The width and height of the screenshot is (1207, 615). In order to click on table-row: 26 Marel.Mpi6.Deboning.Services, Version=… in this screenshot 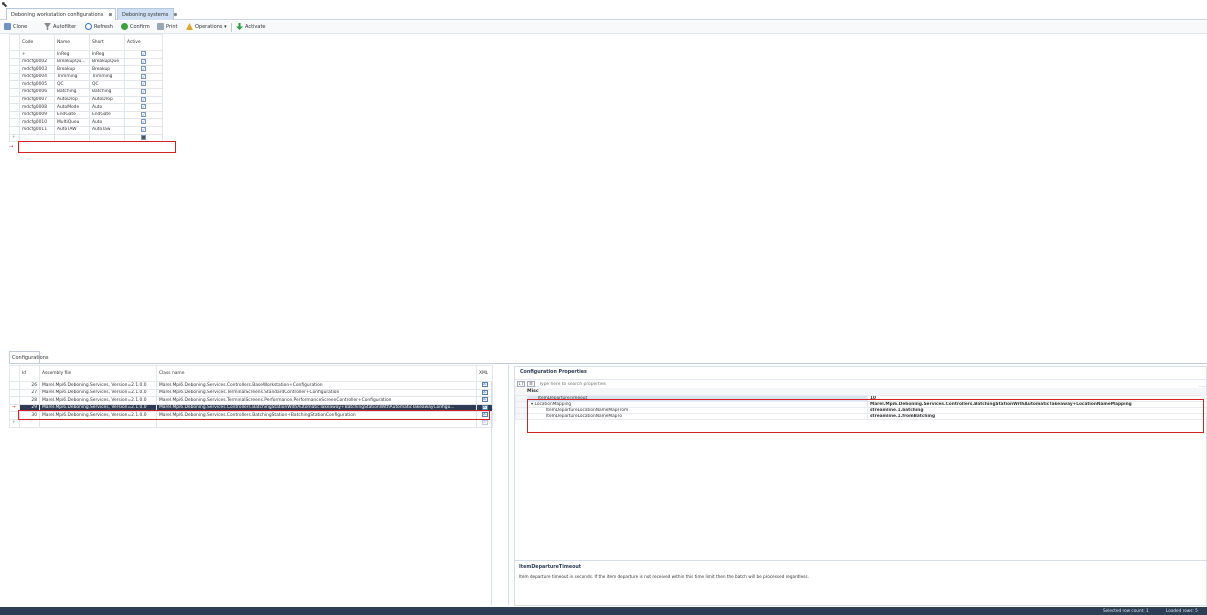, I will do `click(251, 385)`.